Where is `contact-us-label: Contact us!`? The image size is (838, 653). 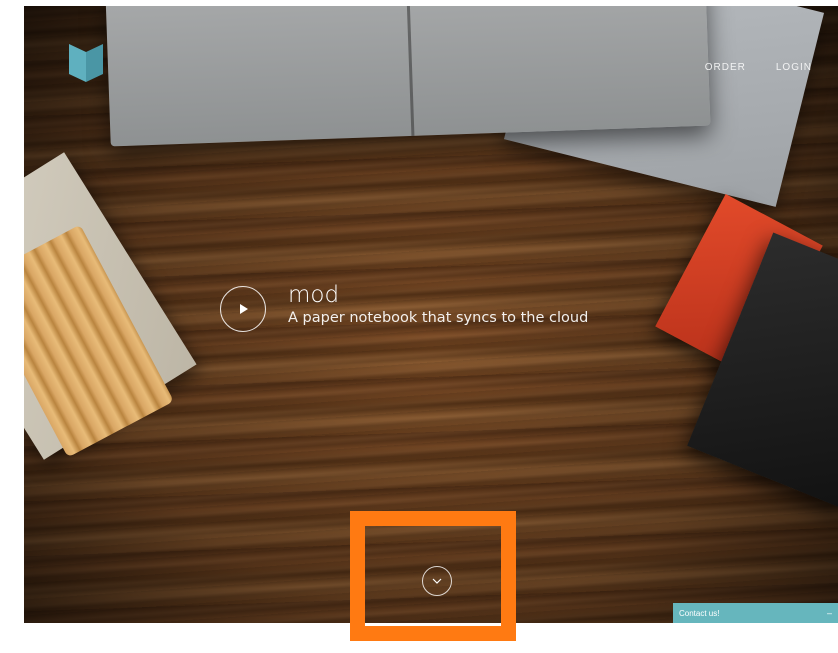
contact-us-label: Contact us! is located at coordinates (699, 613).